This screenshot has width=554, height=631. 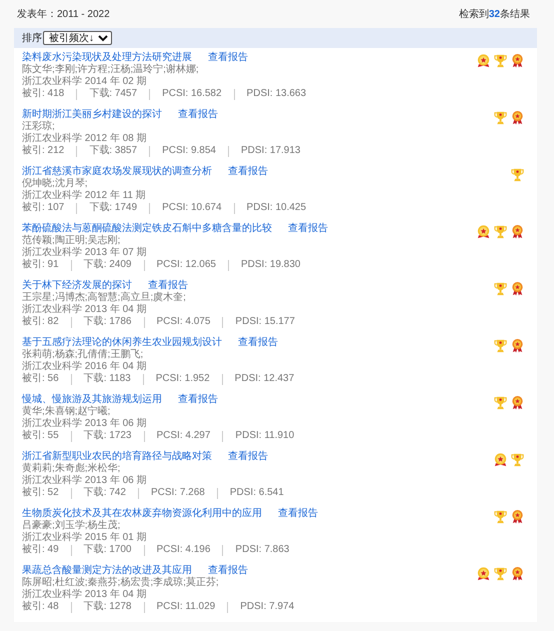 What do you see at coordinates (183, 322) in the screenshot?
I see `article-stat: PCSI: 4.075` at bounding box center [183, 322].